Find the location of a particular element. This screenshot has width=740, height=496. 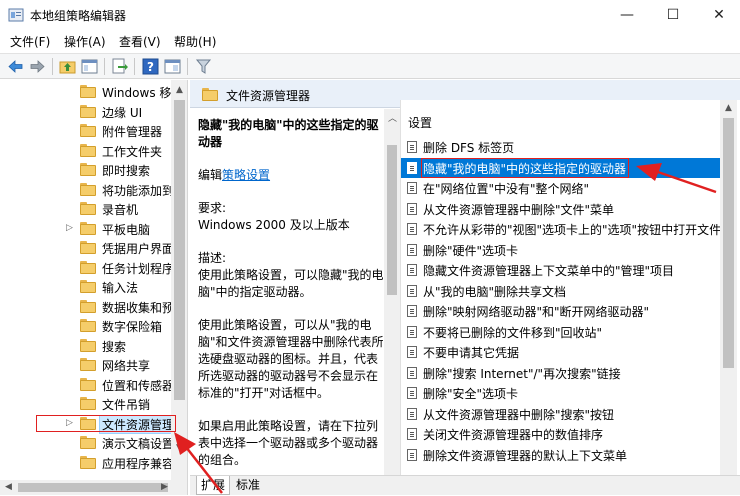

tree-item-label: 位置和传感器 is located at coordinates (138, 385).